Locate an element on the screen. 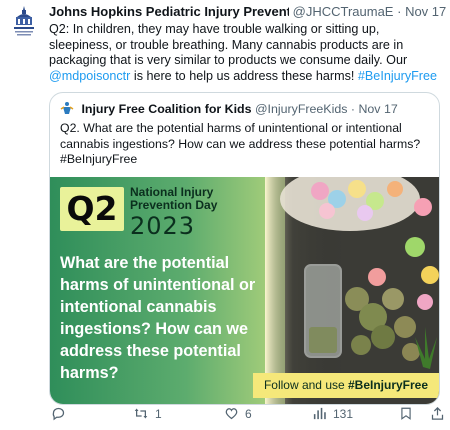  tweet-text-mid: is here to help us address these harms! is located at coordinates (244, 75).